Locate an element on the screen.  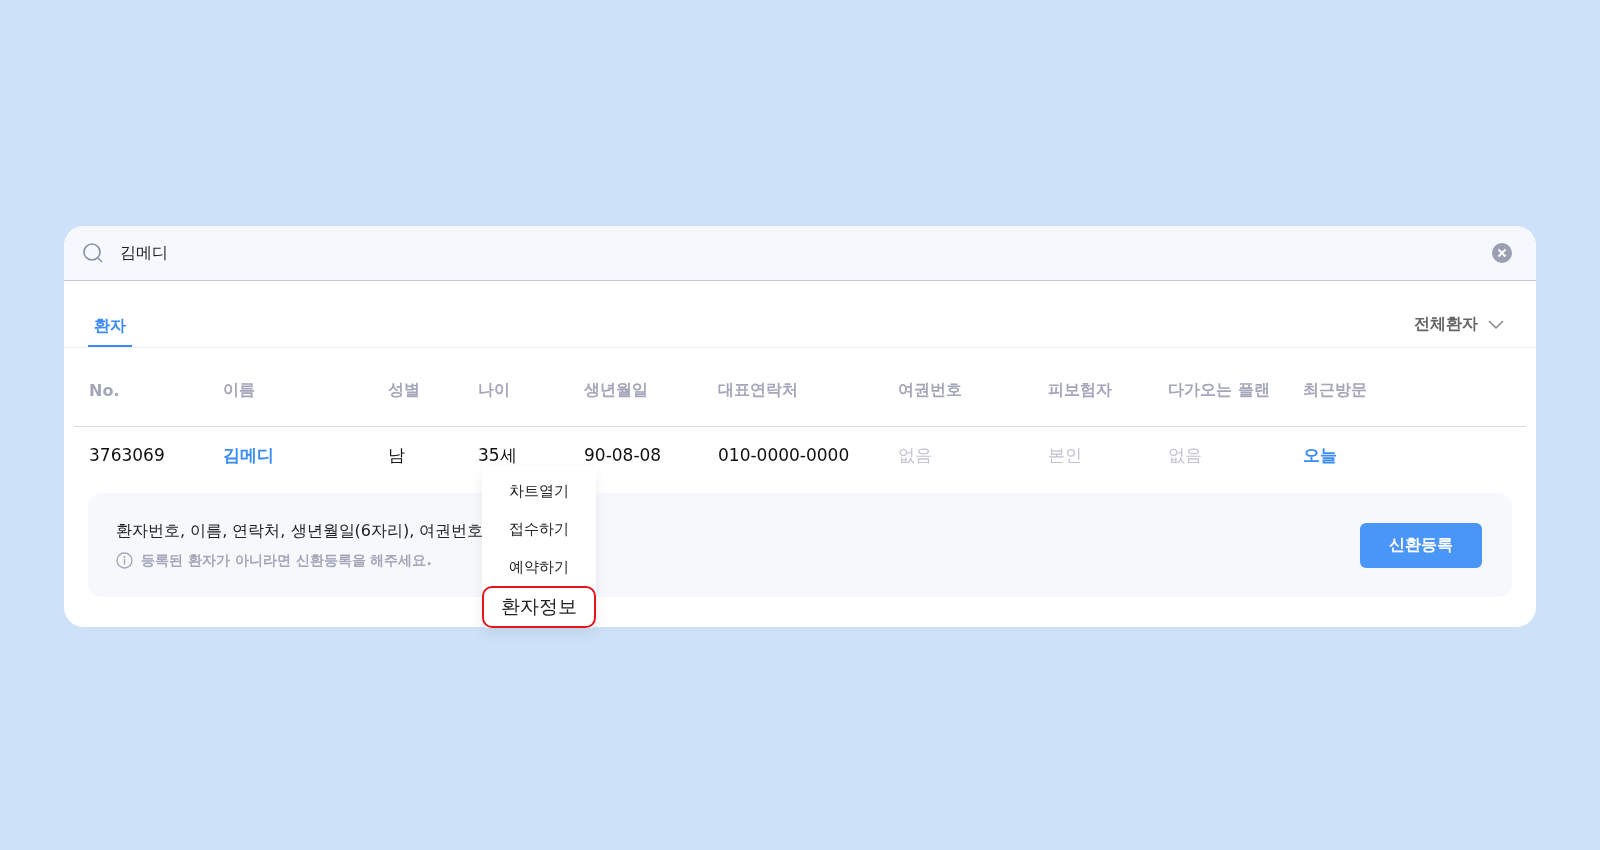
clear-icon is located at coordinates (1502, 253).